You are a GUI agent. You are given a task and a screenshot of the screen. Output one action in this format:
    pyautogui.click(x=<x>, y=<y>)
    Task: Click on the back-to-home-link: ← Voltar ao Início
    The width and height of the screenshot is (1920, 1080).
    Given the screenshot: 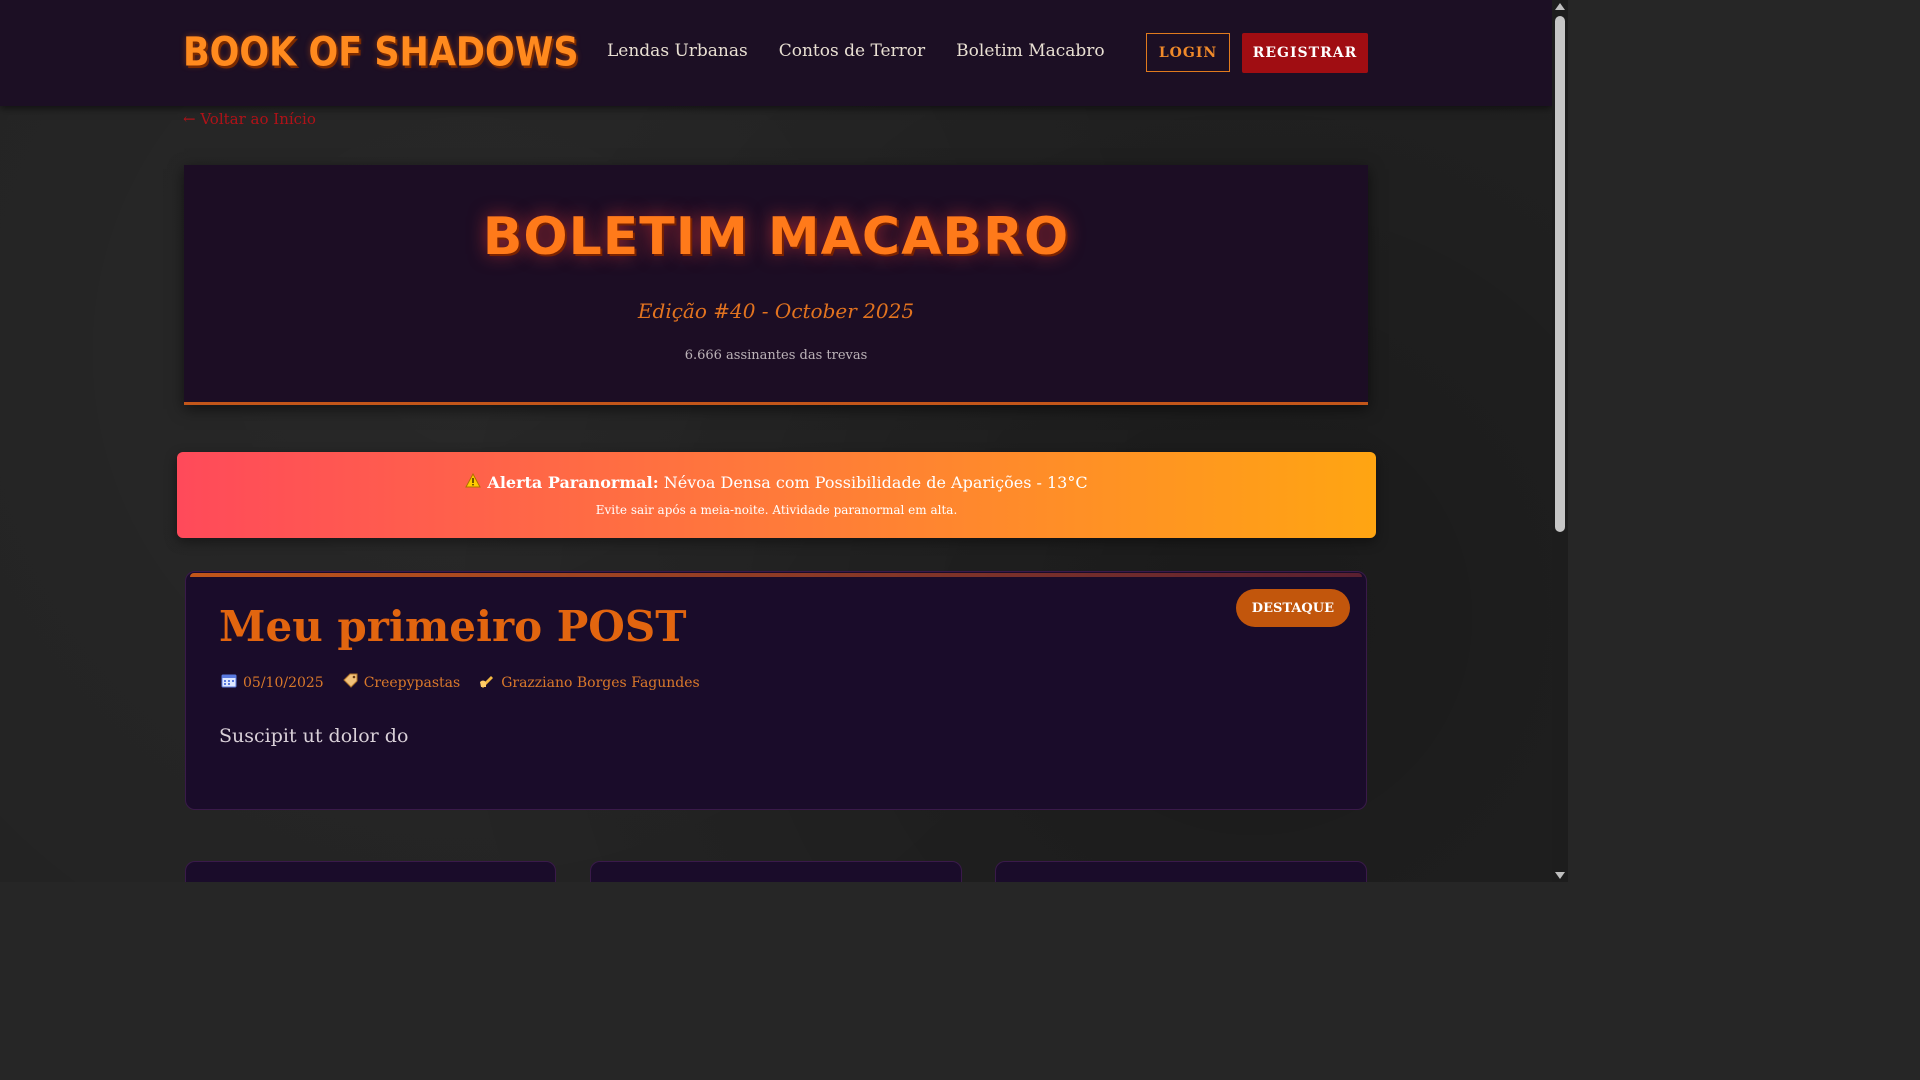 What is the action you would take?
    pyautogui.click(x=249, y=119)
    